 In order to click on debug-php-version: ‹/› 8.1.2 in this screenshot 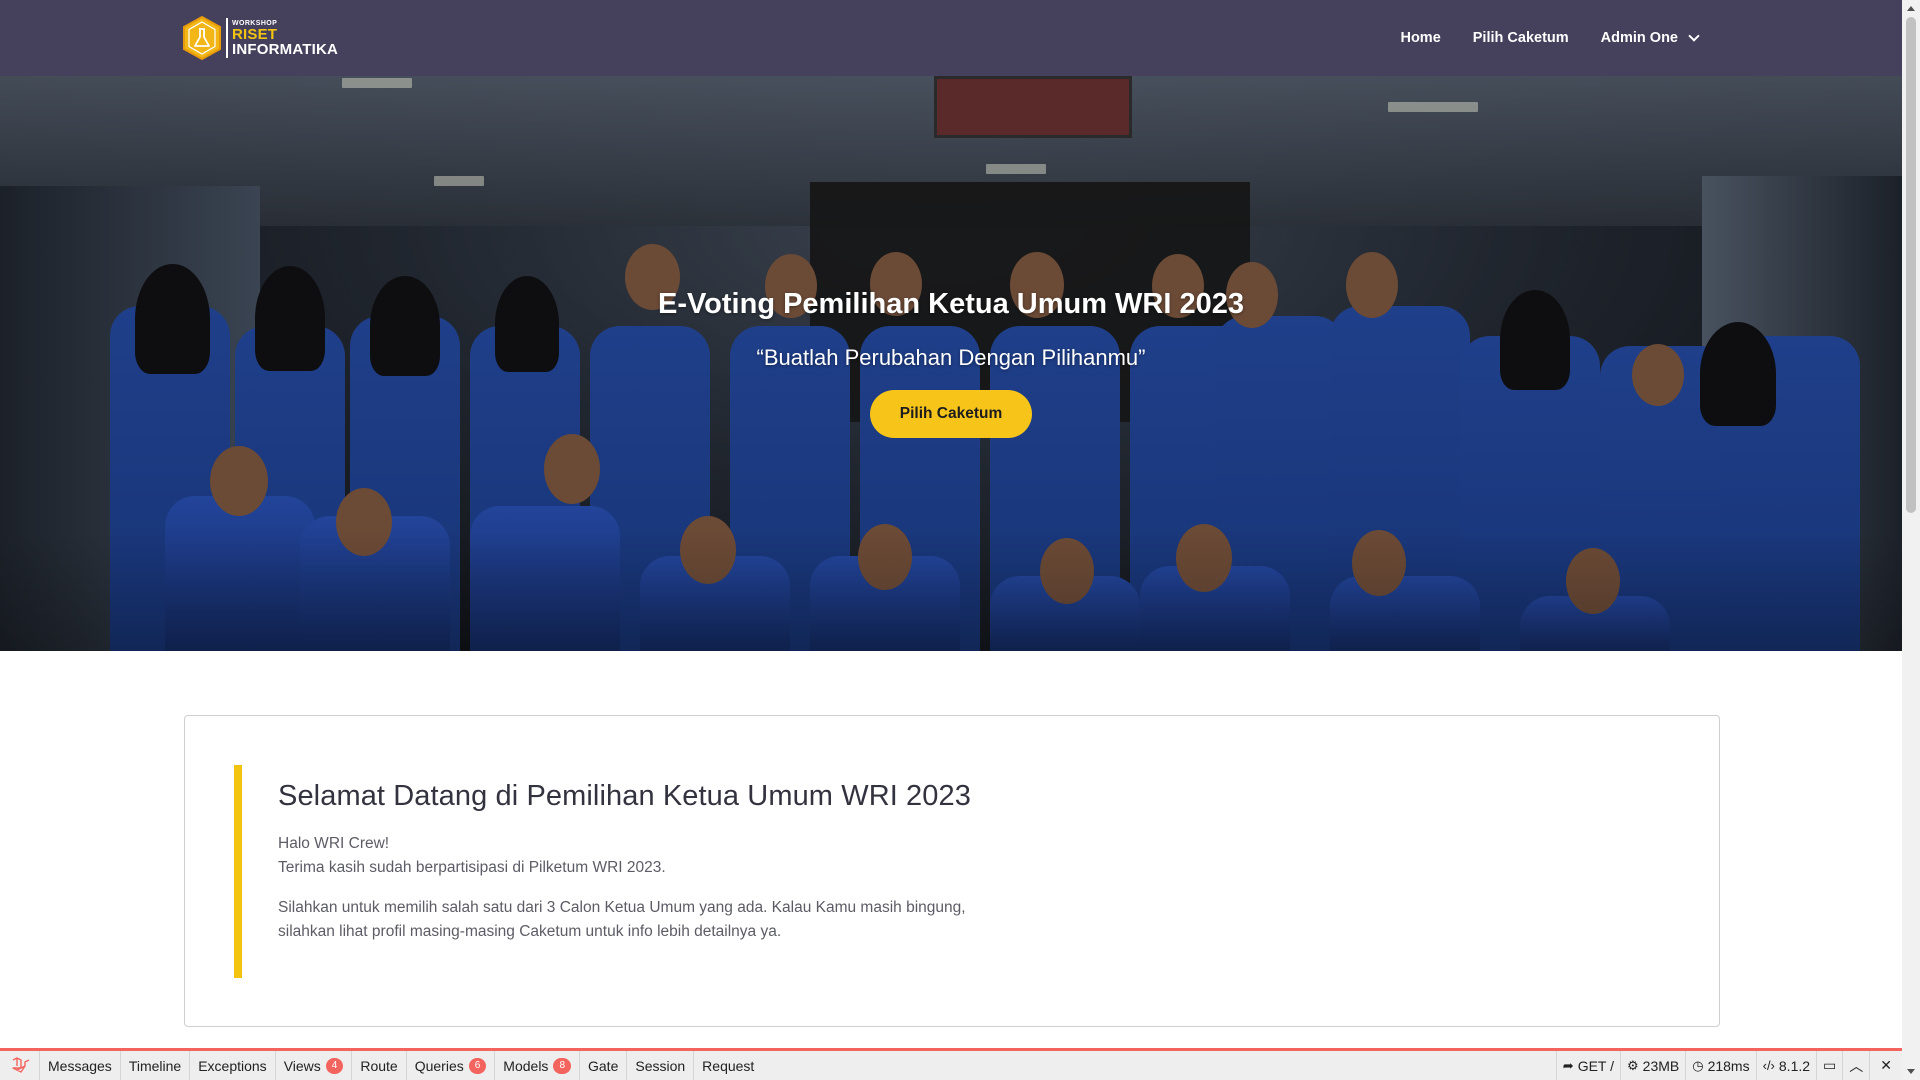, I will do `click(1785, 1065)`.